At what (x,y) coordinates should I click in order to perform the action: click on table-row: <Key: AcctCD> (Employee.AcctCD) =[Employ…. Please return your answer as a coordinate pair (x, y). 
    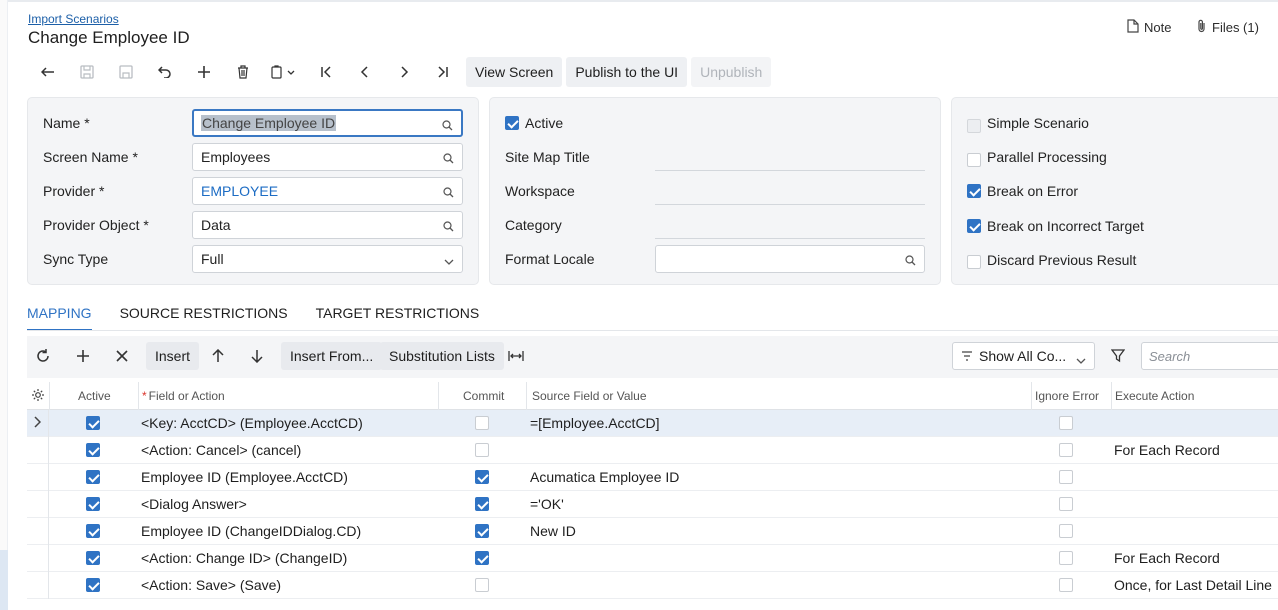
    Looking at the image, I should click on (652, 423).